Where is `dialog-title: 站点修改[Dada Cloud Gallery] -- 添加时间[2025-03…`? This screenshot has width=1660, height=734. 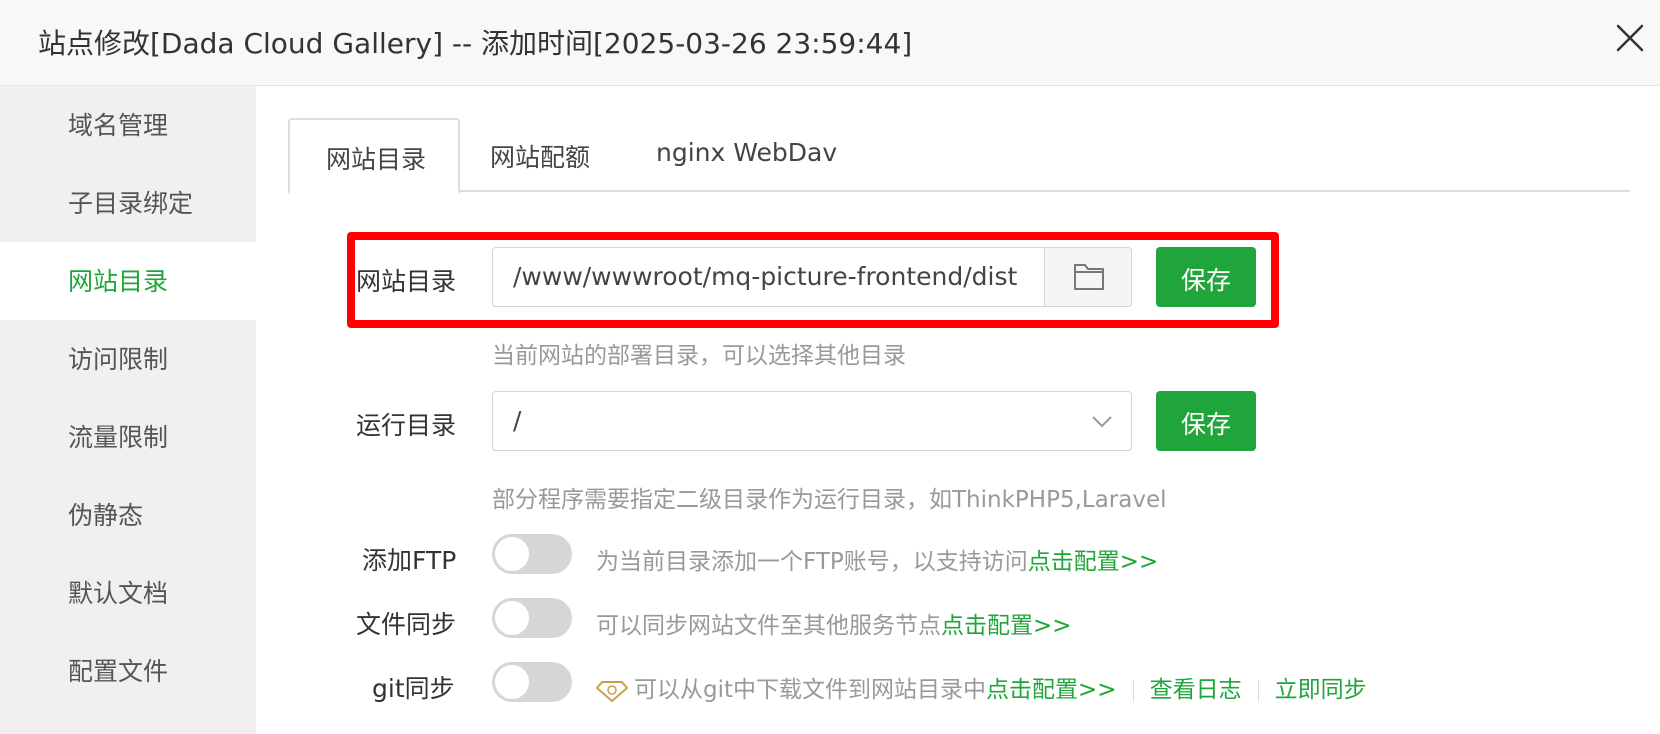
dialog-title: 站点修改[Dada Cloud Gallery] -- 添加时间[2025-03… is located at coordinates (475, 43).